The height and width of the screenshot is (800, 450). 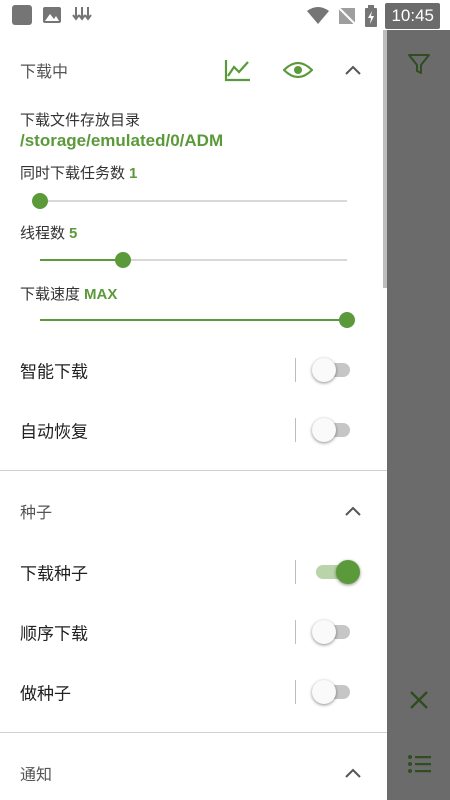 What do you see at coordinates (193, 370) in the screenshot?
I see `smart-download-row: 智能下载` at bounding box center [193, 370].